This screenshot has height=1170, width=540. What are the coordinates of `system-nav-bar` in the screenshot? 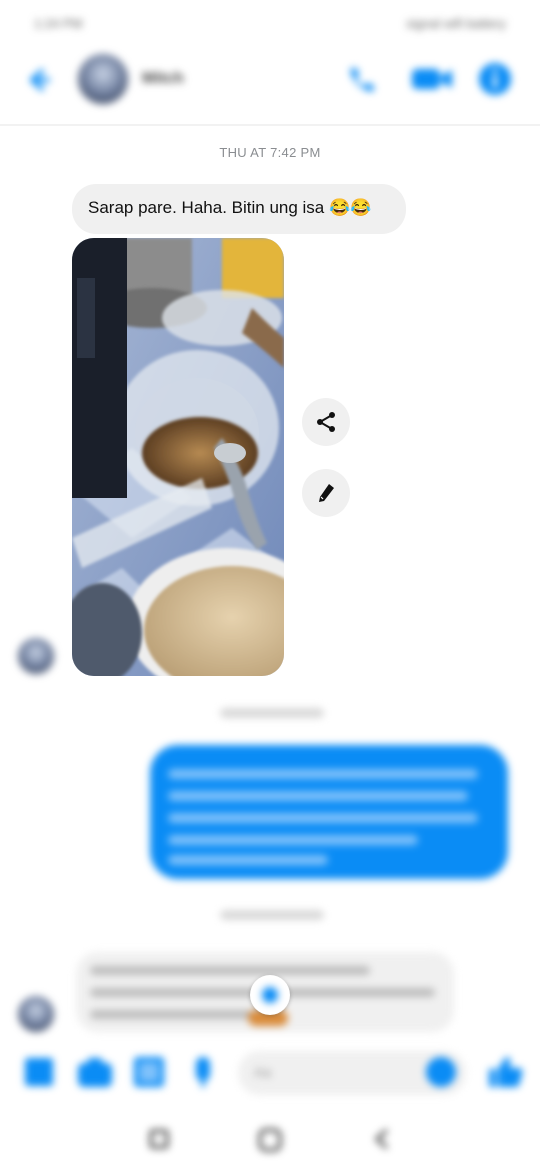 It's located at (270, 1140).